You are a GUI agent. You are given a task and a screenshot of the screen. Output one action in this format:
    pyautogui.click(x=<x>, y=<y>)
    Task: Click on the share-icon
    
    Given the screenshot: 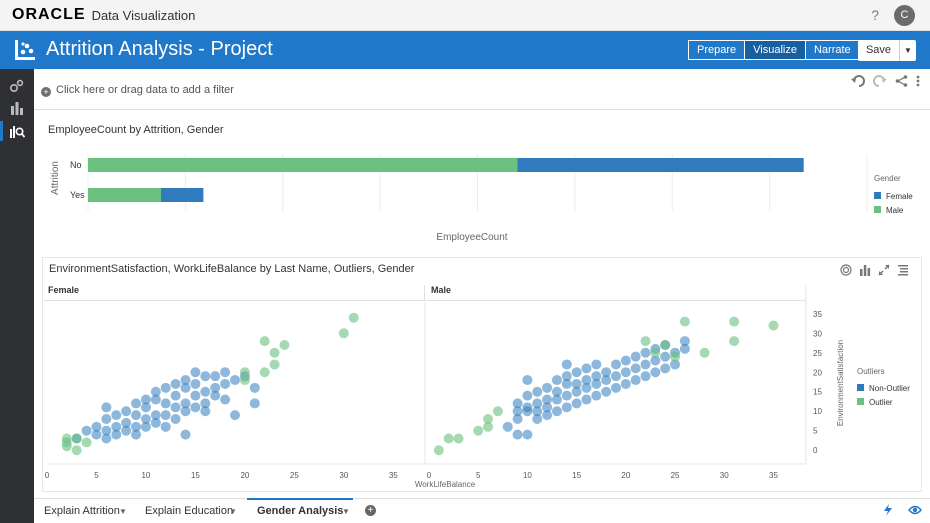 What is the action you would take?
    pyautogui.click(x=901, y=81)
    